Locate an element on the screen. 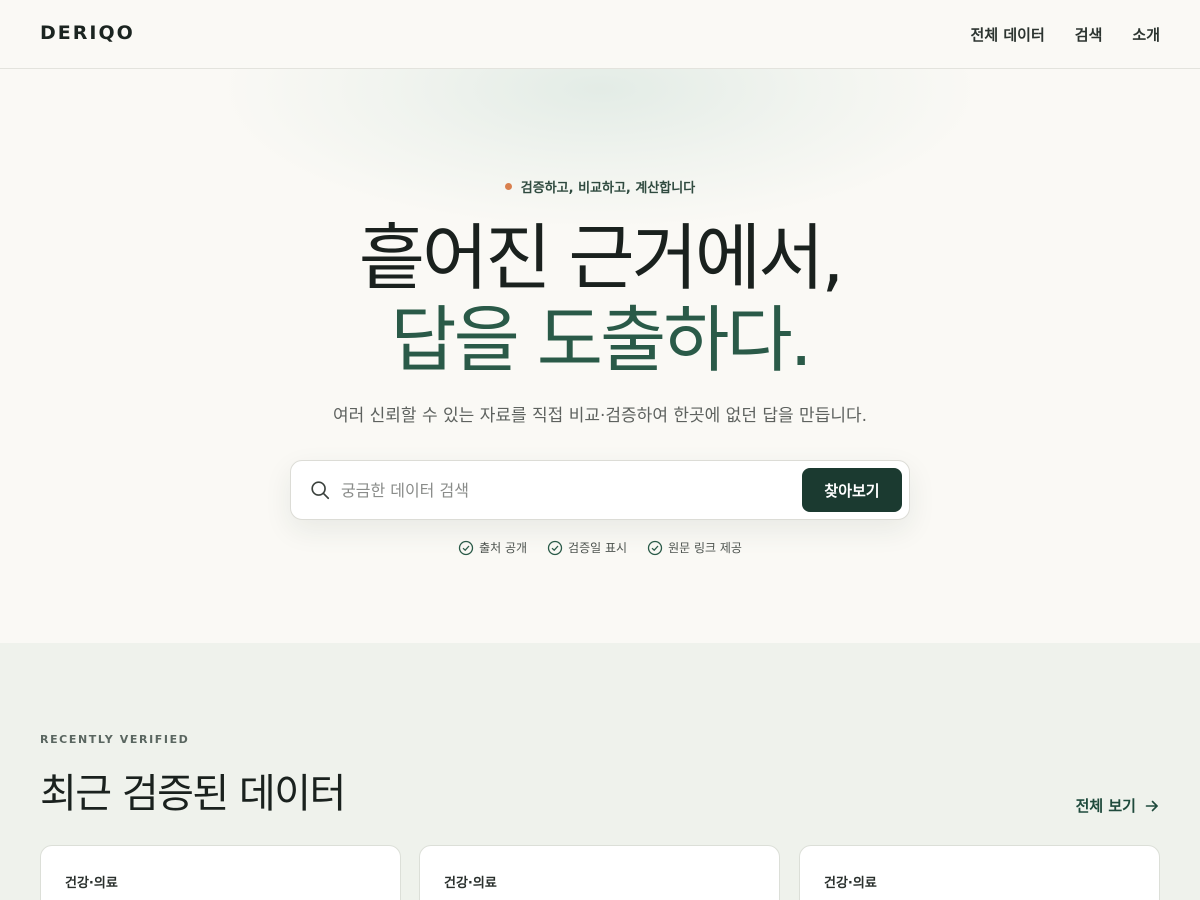  nav-link-all-data: 전체 데이터 is located at coordinates (1008, 34).